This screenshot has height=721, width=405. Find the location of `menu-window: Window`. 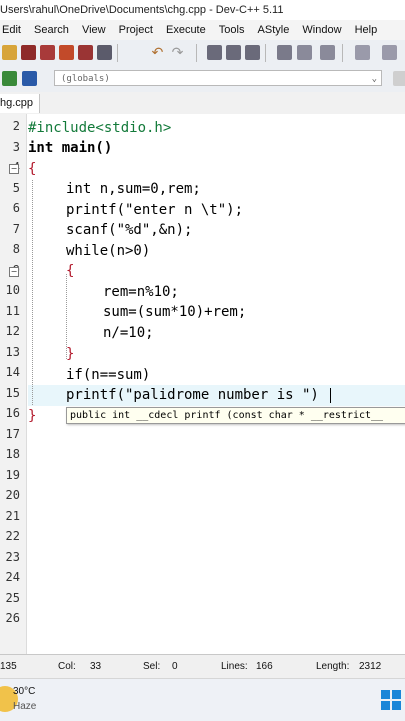

menu-window: Window is located at coordinates (321, 30).